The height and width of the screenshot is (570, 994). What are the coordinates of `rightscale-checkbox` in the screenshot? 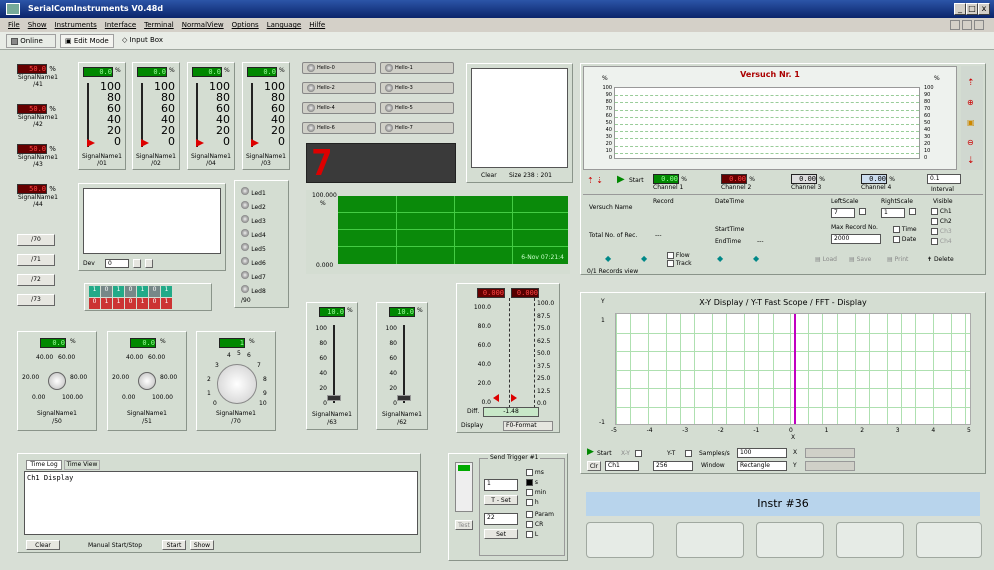 It's located at (912, 212).